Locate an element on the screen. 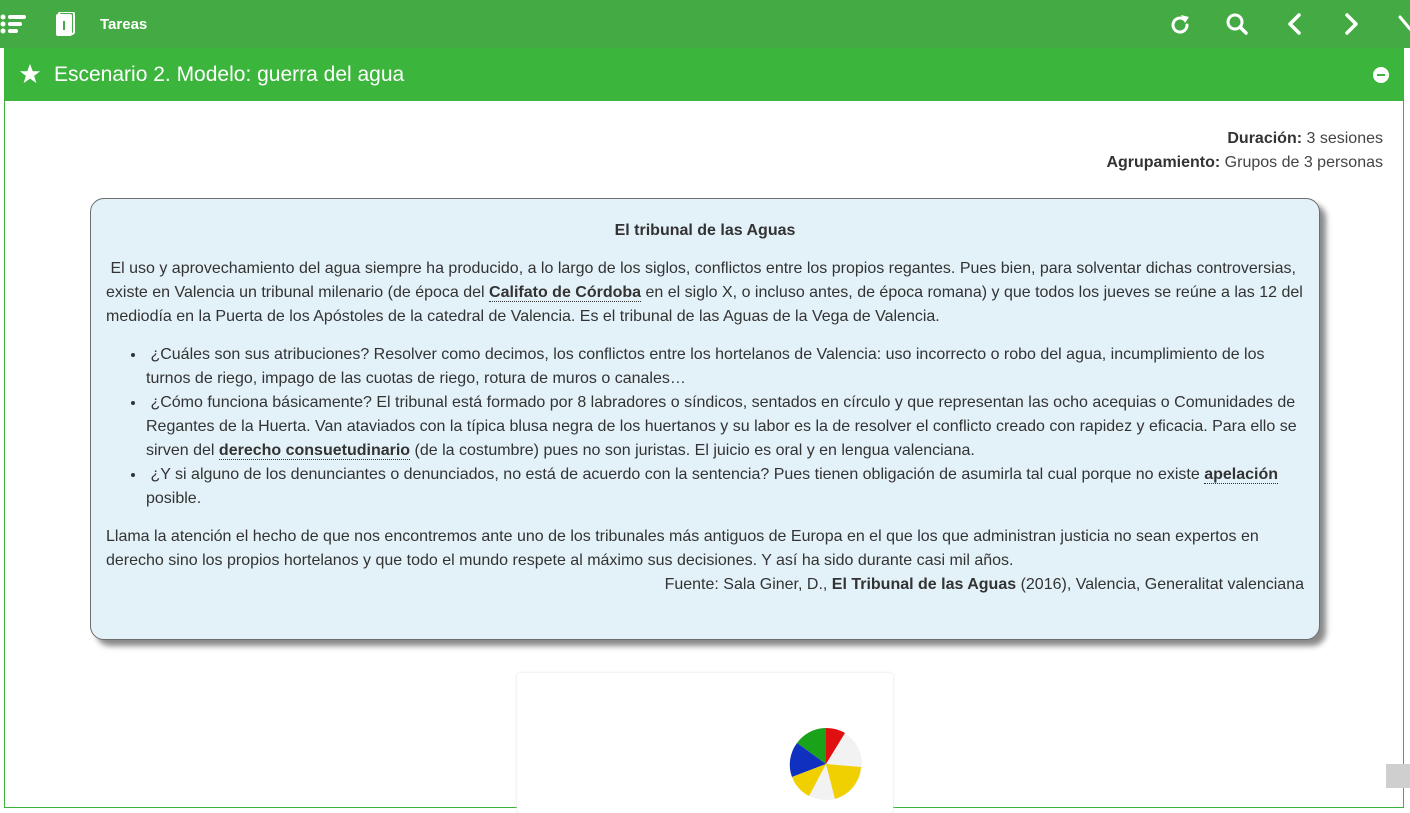 This screenshot has width=1410, height=813. menu-icon is located at coordinates (14, 24).